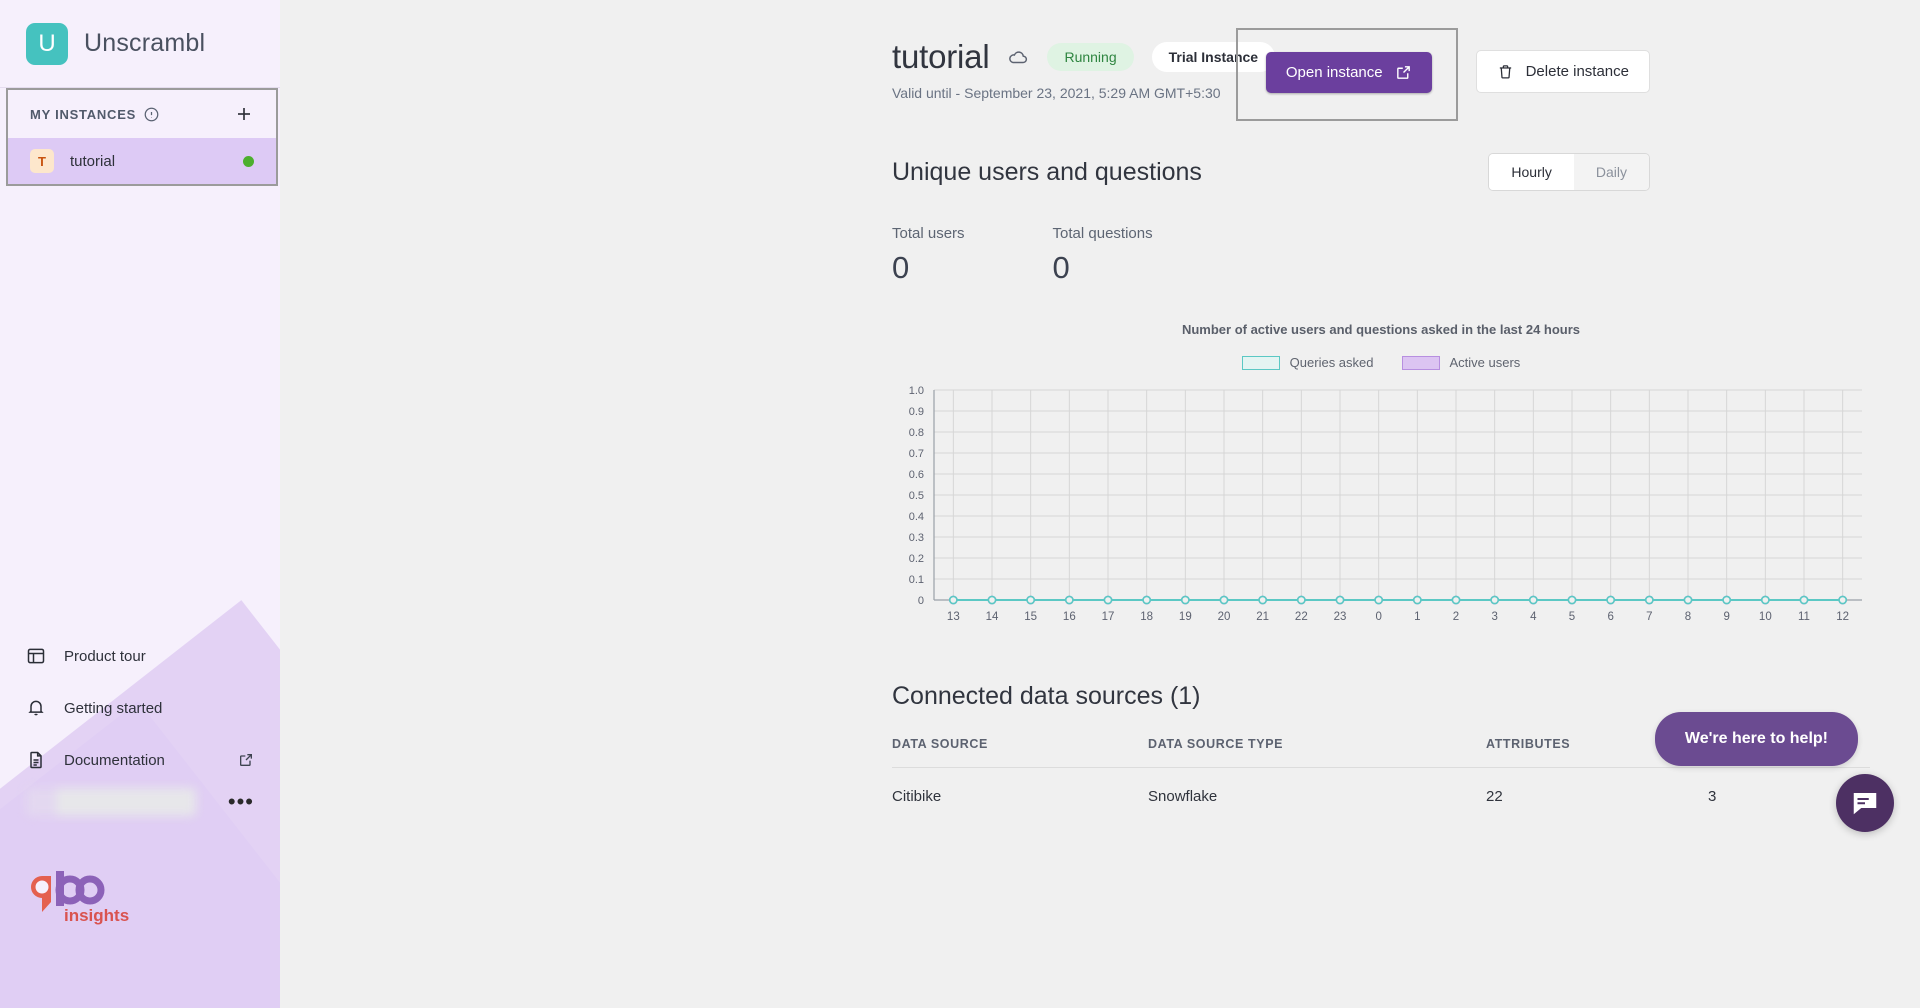 Image resolution: width=1920 pixels, height=1008 pixels. I want to click on cloud-icon, so click(1018, 57).